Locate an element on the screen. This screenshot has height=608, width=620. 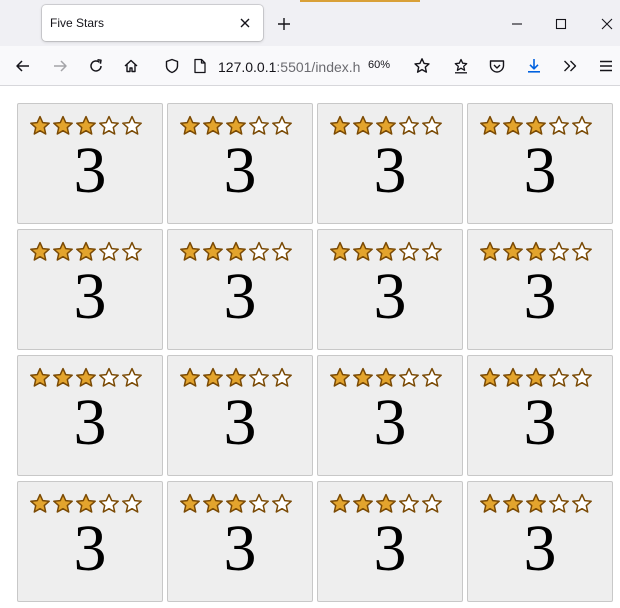
back-arrow-icon is located at coordinates (22, 66).